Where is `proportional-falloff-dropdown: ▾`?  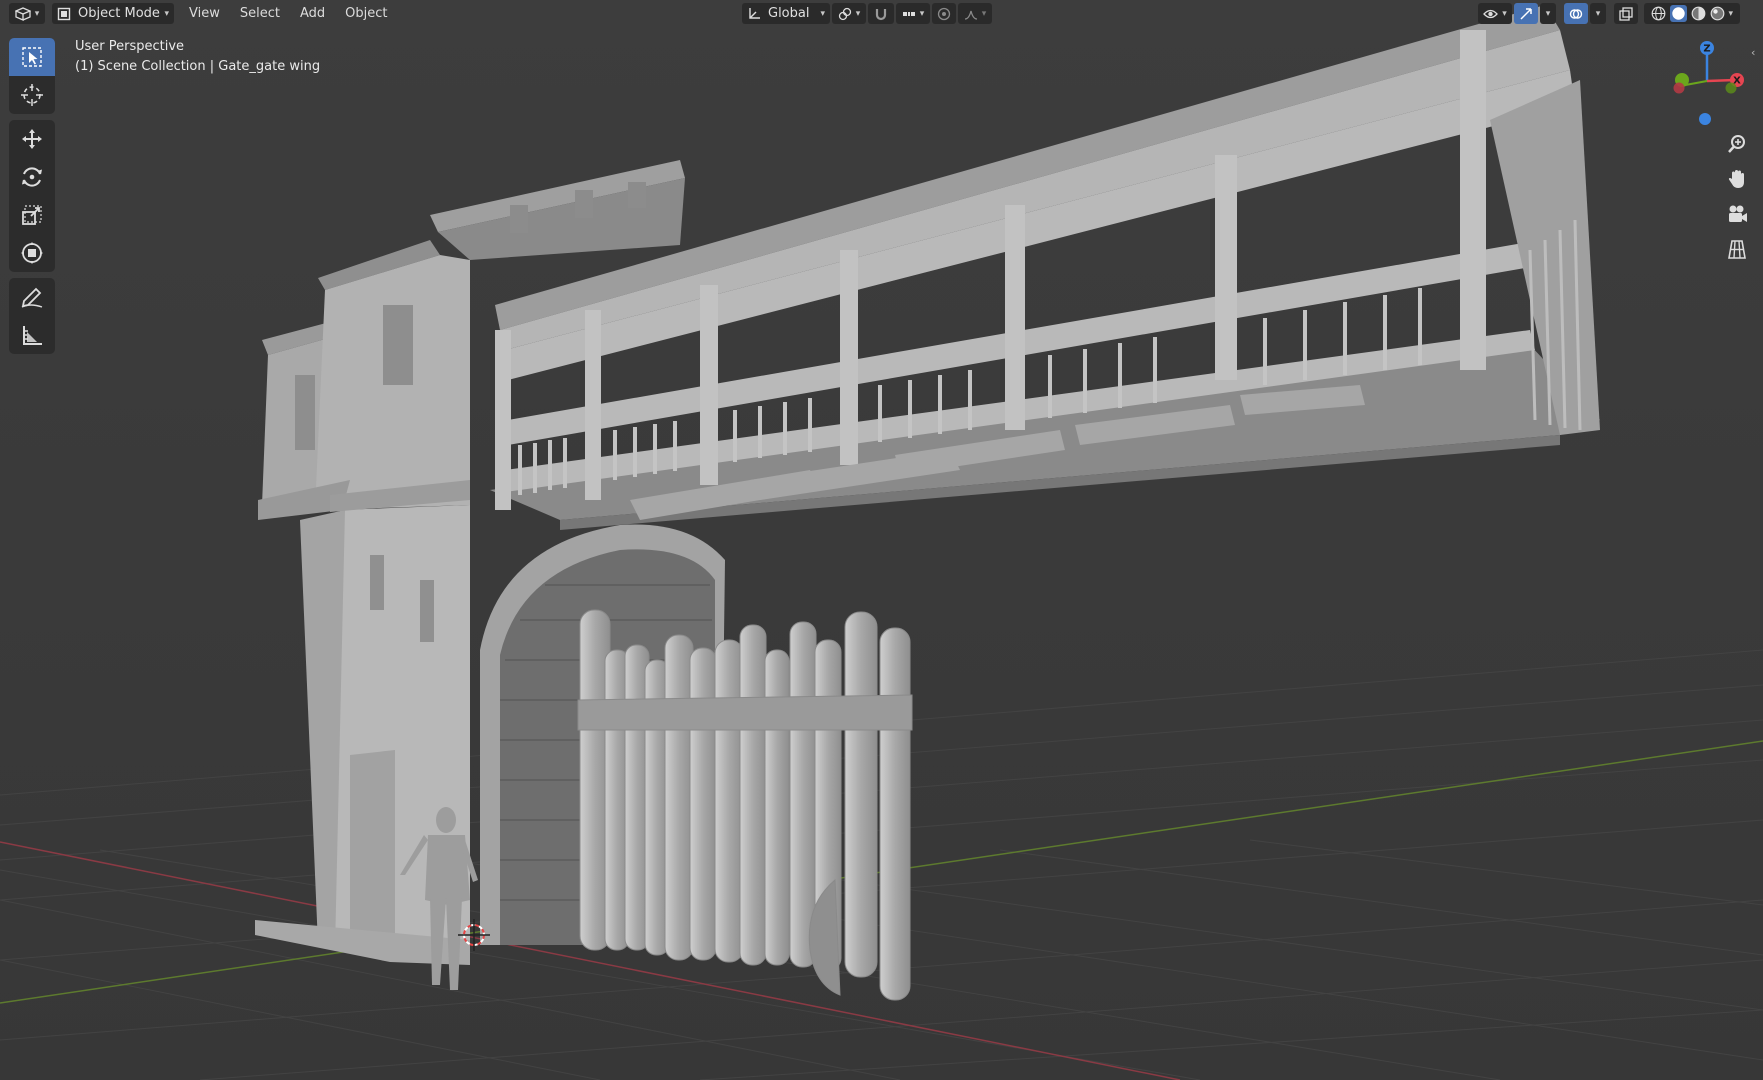
proportional-falloff-dropdown: ▾ is located at coordinates (975, 13).